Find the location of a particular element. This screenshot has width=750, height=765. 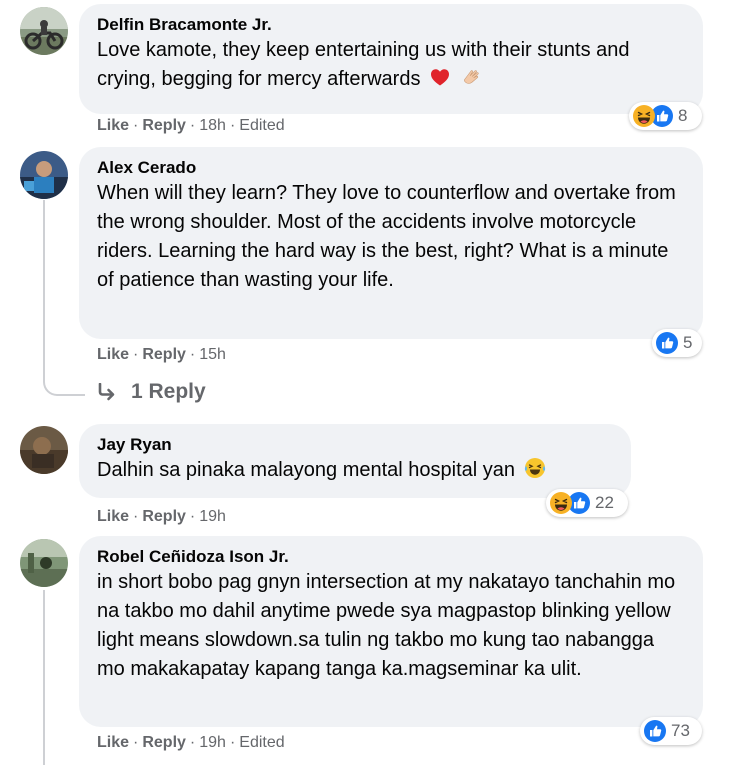

thread-line-curve is located at coordinates (64, 386).